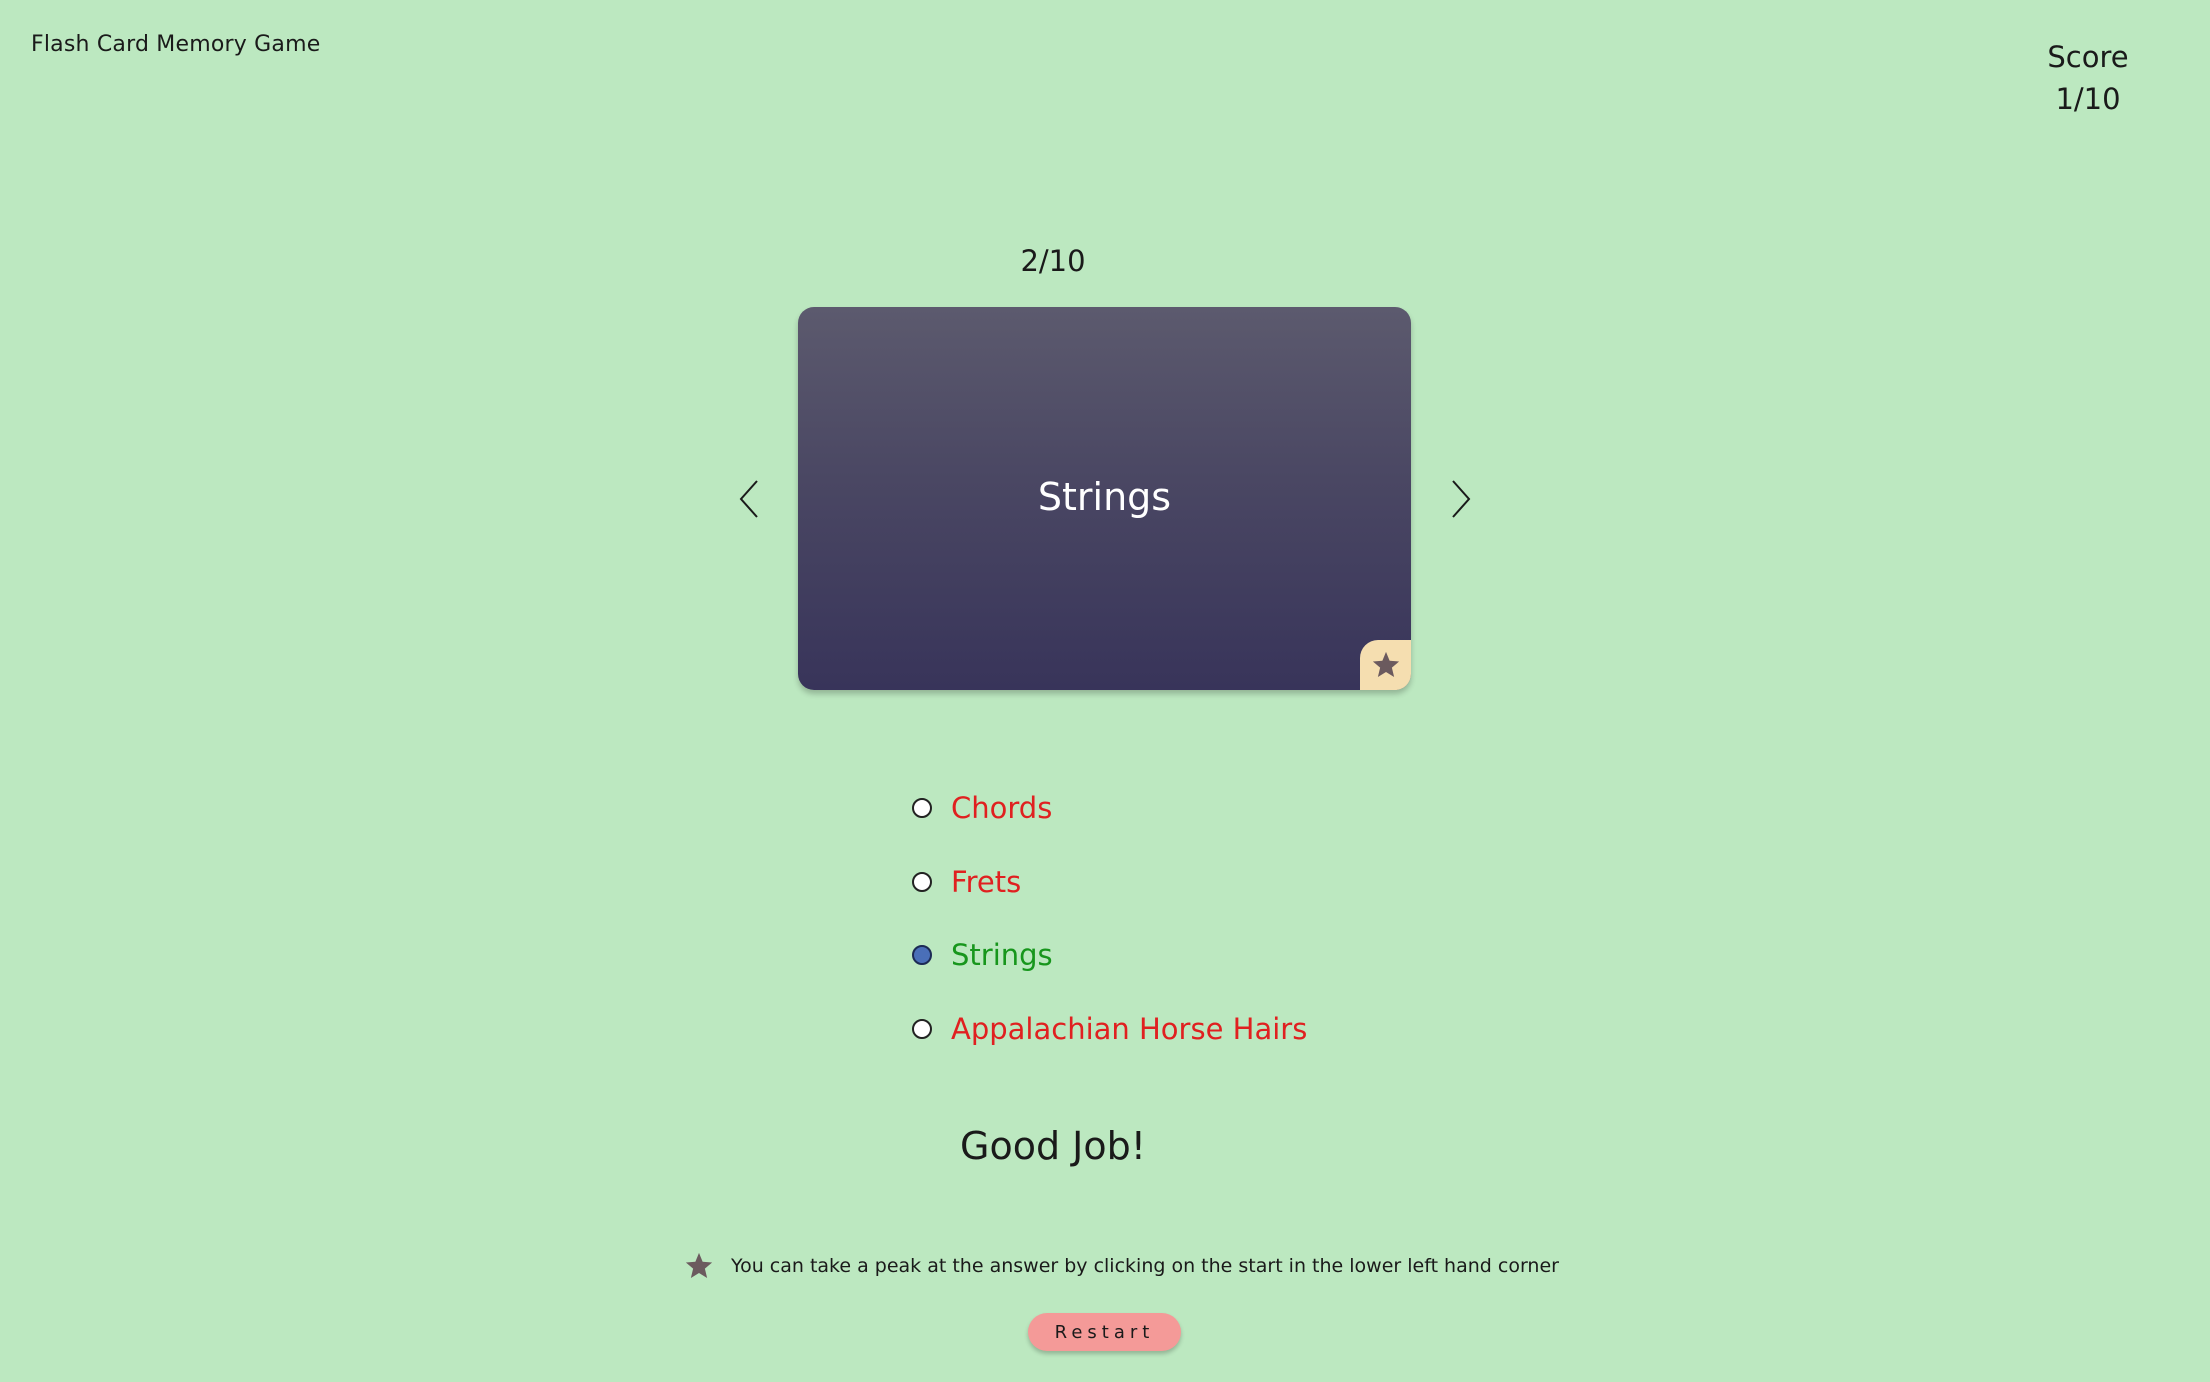 The height and width of the screenshot is (1382, 2210). I want to click on answer-label: Strings, so click(1002, 955).